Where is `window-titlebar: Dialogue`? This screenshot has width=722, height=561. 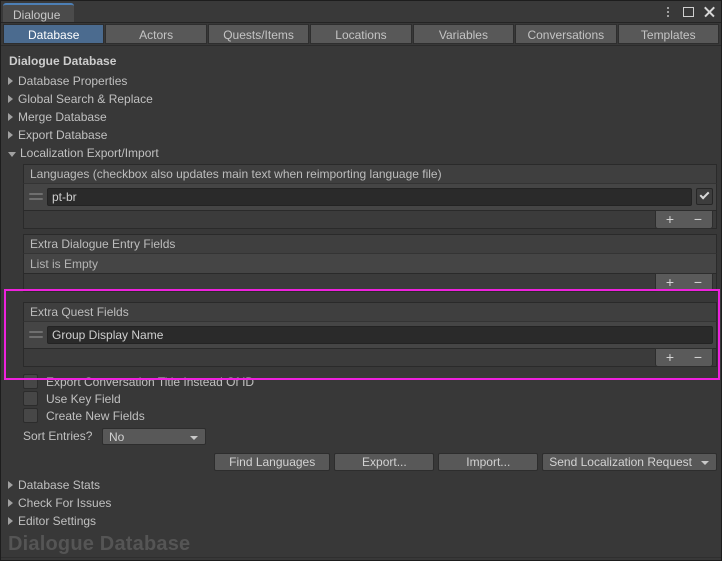 window-titlebar: Dialogue is located at coordinates (361, 12).